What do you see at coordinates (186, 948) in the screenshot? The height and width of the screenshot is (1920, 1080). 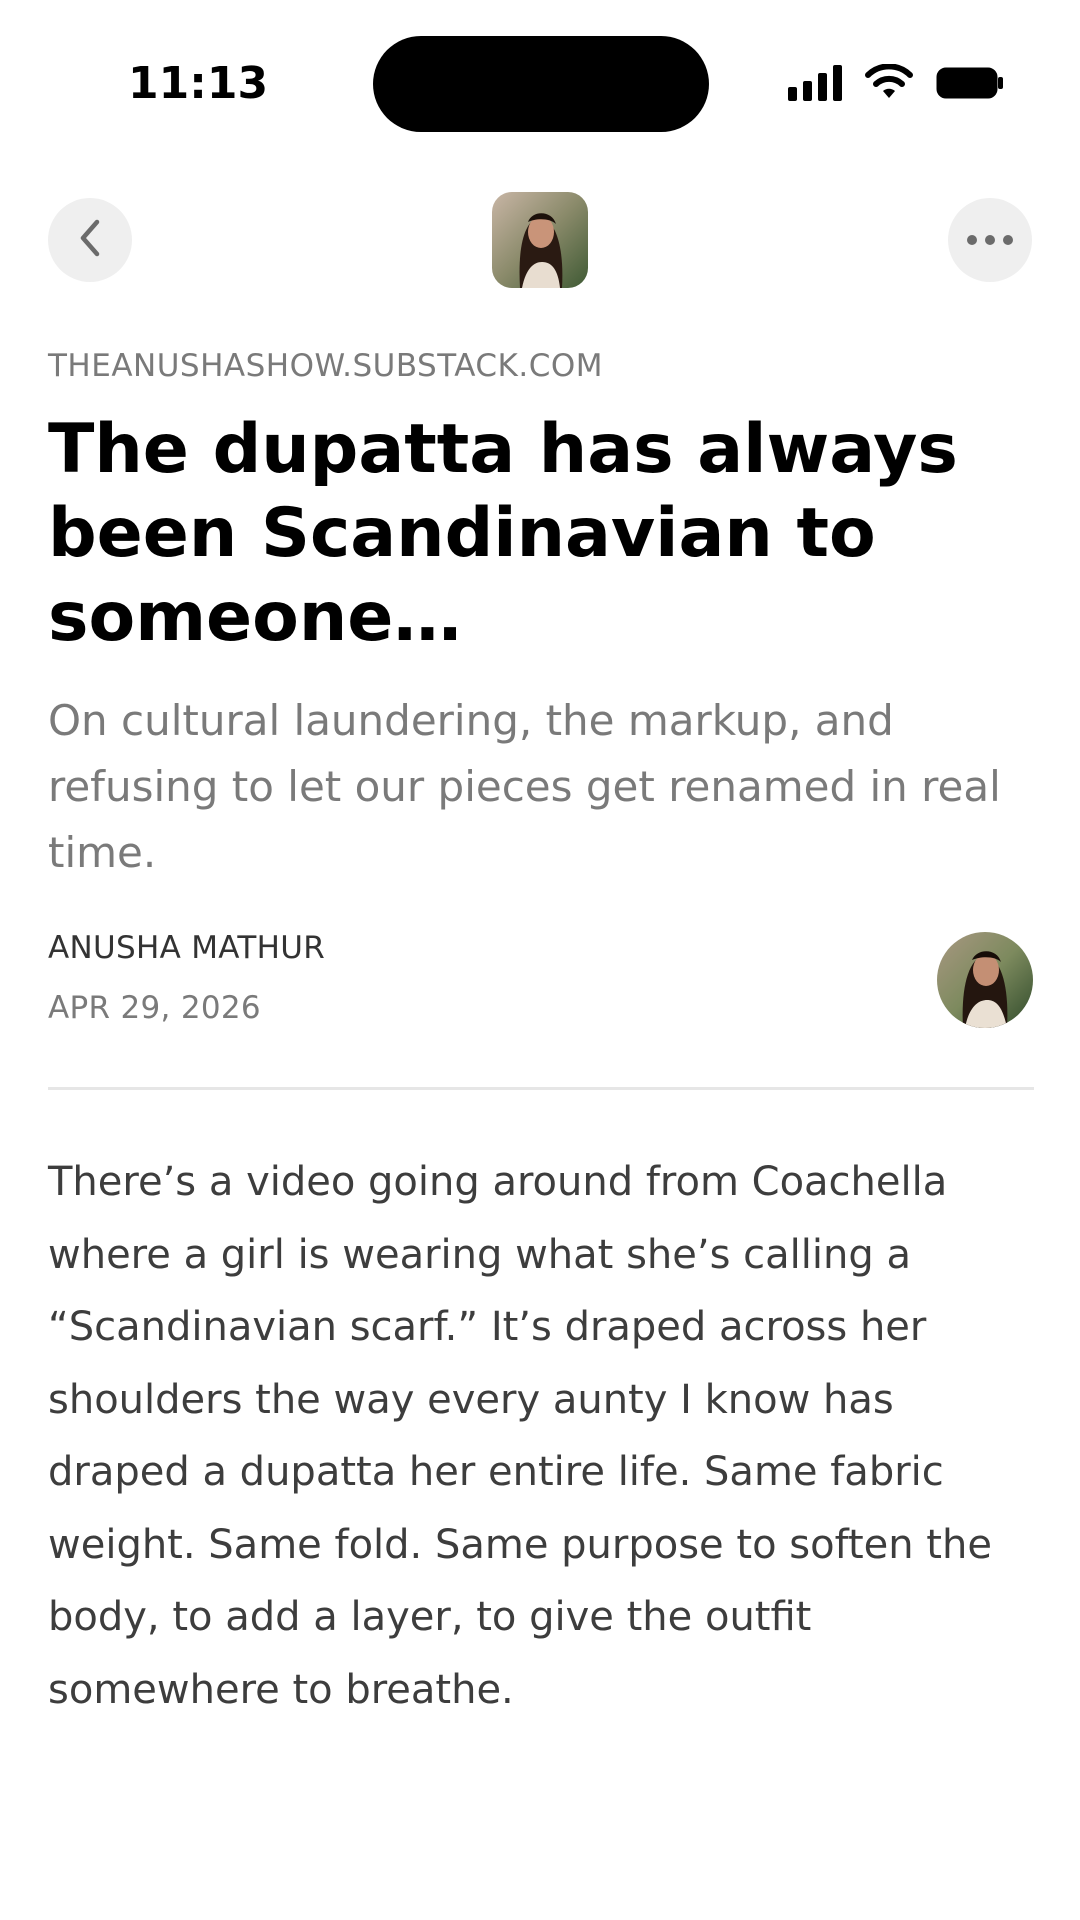 I see `author-name: ANUSHA MATHUR` at bounding box center [186, 948].